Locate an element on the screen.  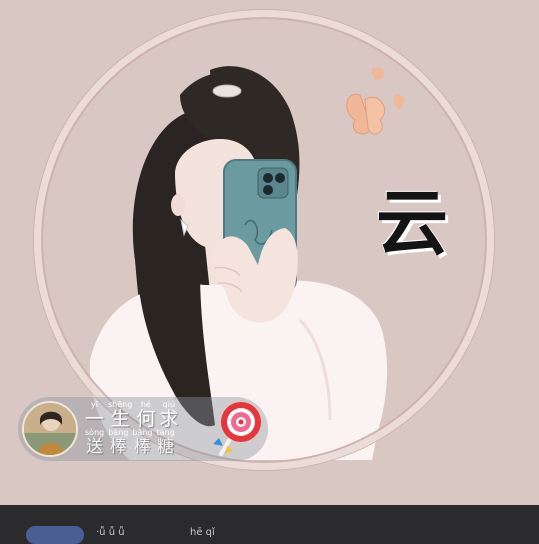
bottom-text-a: ·ǚ ǚ ǚ is located at coordinates (110, 532).